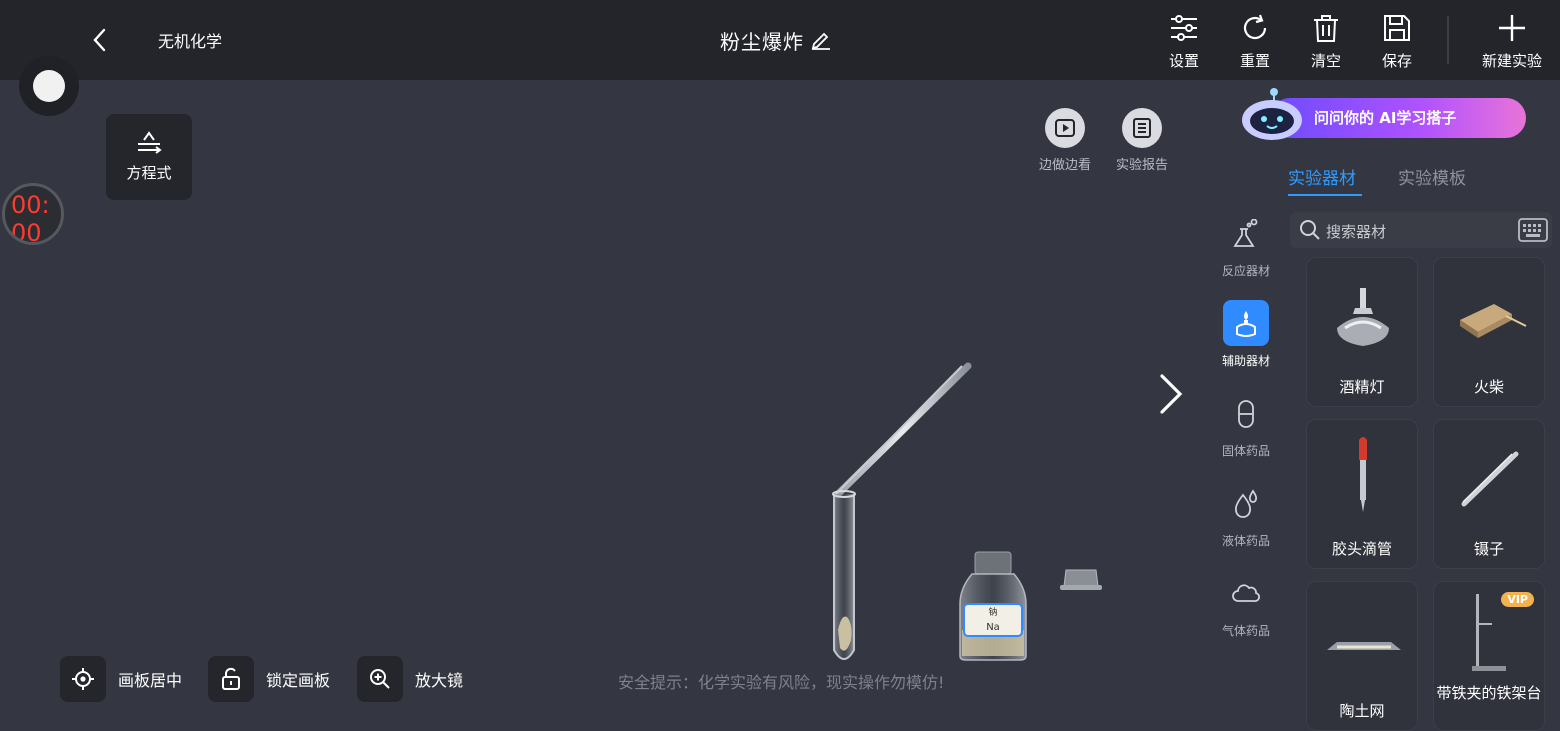 The height and width of the screenshot is (731, 1560). I want to click on category-liquid-reagents: 液体药品, so click(1246, 514).